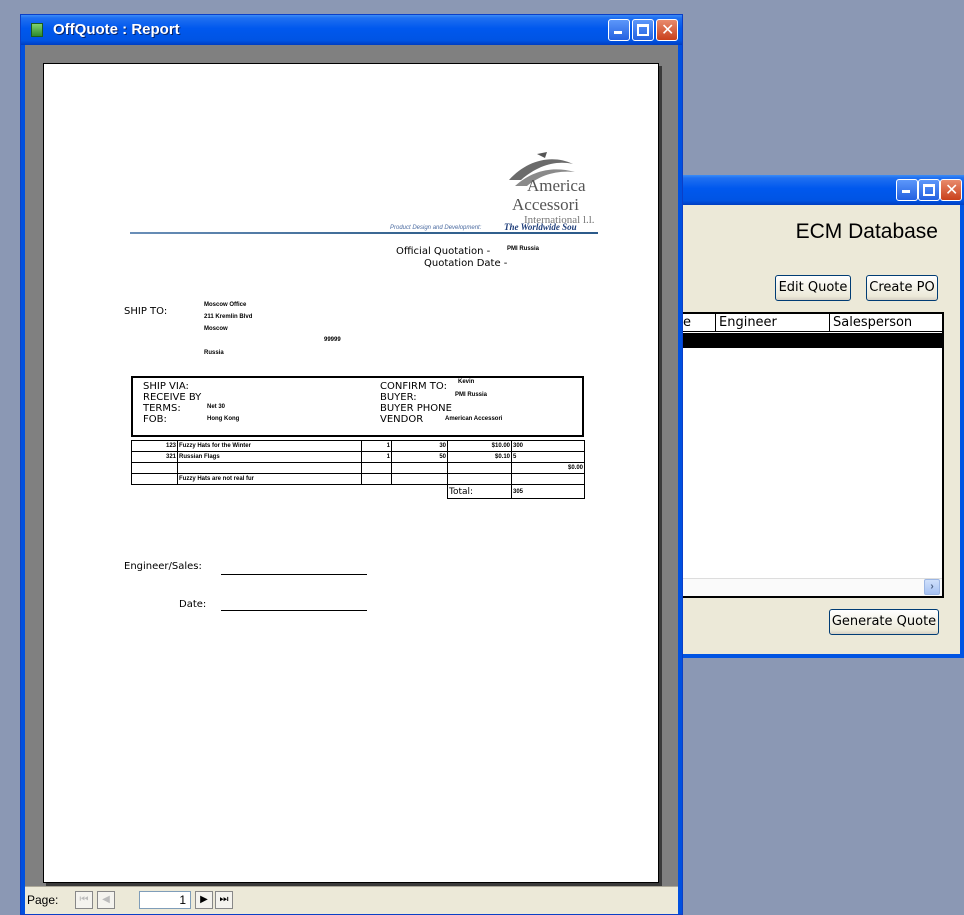 The height and width of the screenshot is (915, 964). I want to click on window-frame, so click(680, 479).